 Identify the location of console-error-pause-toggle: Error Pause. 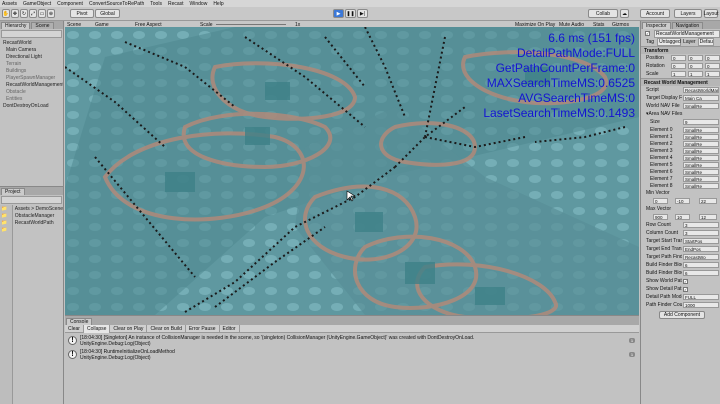
(203, 328).